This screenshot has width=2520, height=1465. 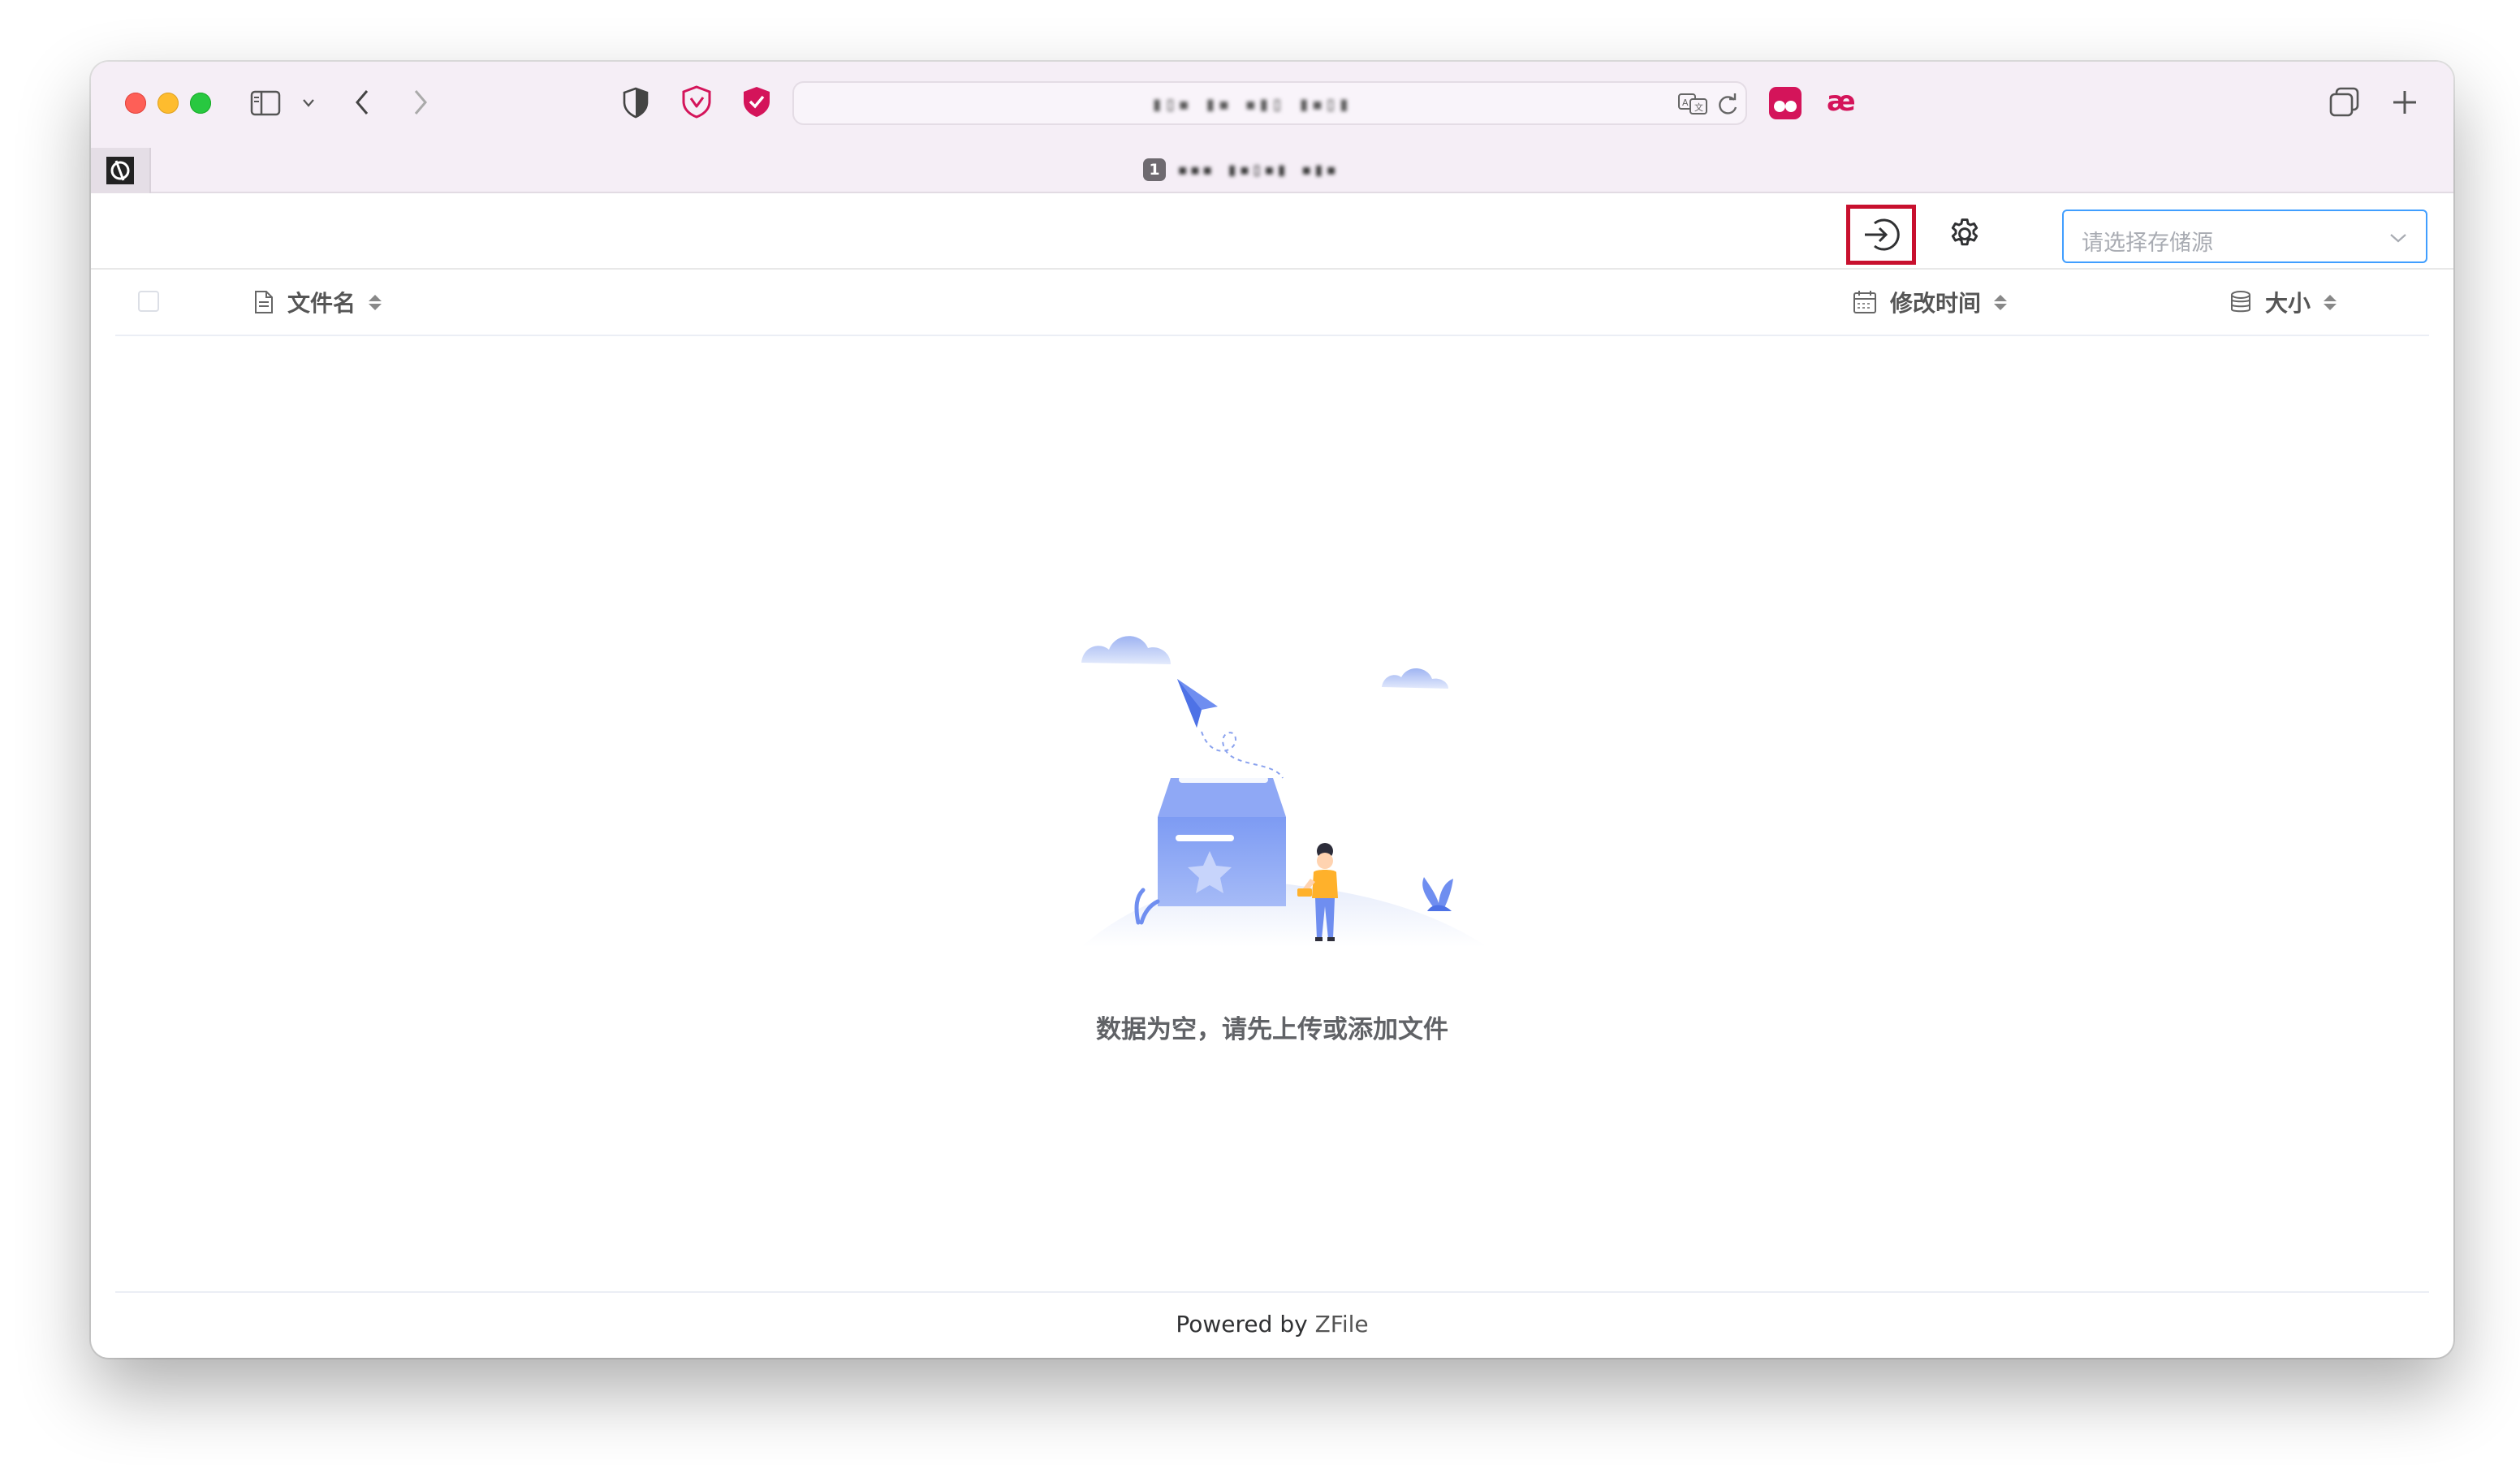 I want to click on column-modified-time: 修改时间, so click(x=1931, y=302).